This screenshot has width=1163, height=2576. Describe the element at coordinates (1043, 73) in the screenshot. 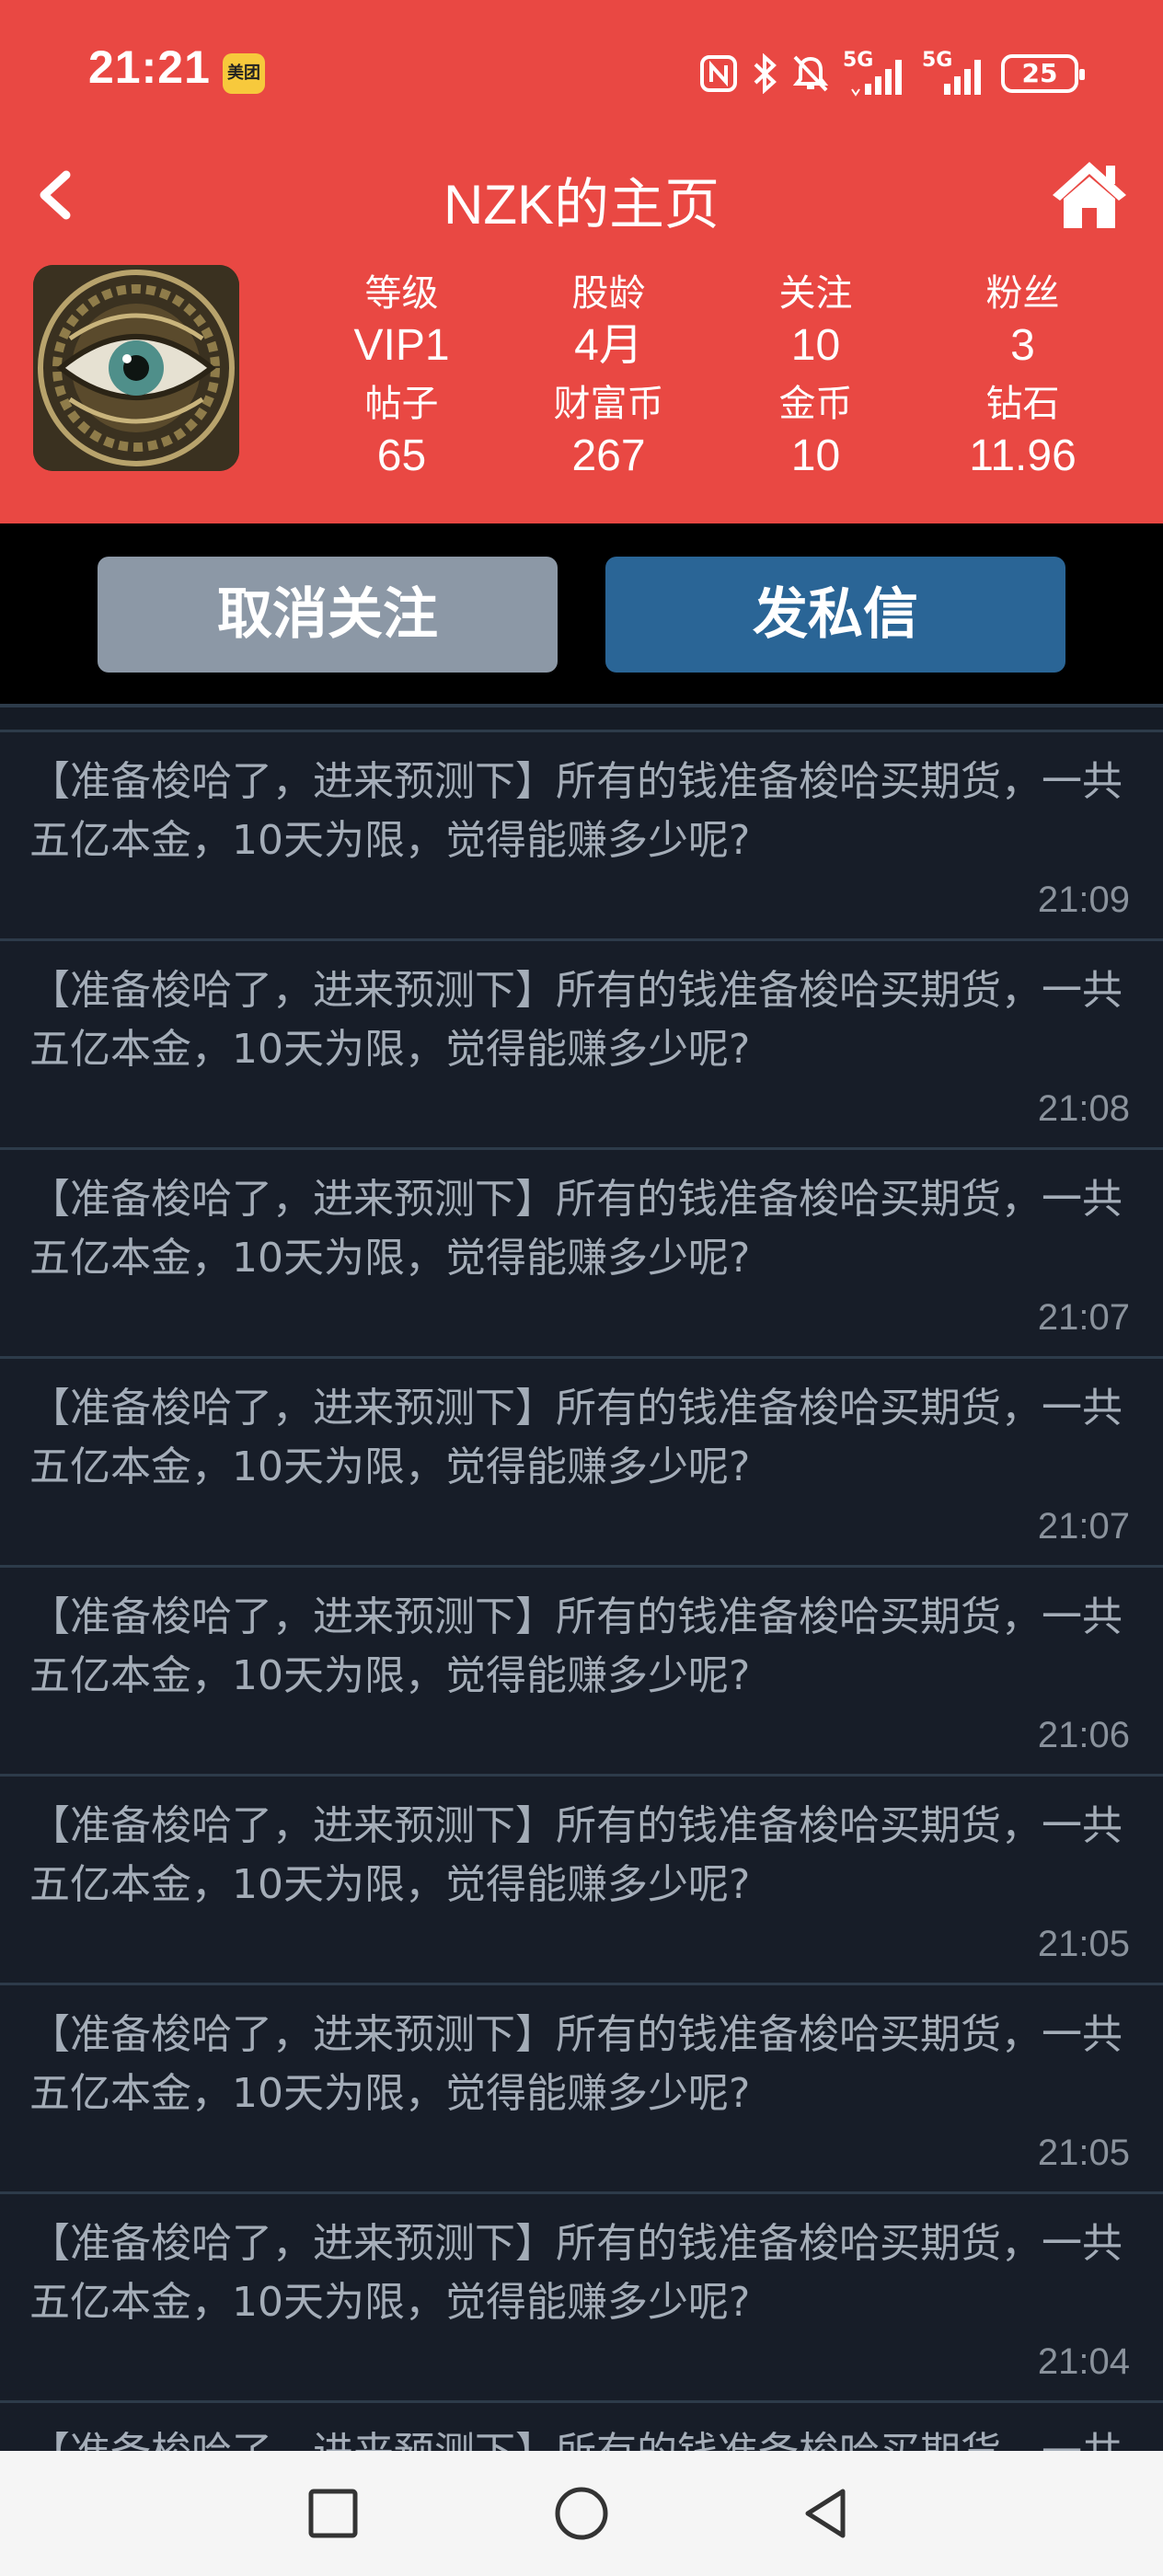

I see `battery-icon: 25` at that location.